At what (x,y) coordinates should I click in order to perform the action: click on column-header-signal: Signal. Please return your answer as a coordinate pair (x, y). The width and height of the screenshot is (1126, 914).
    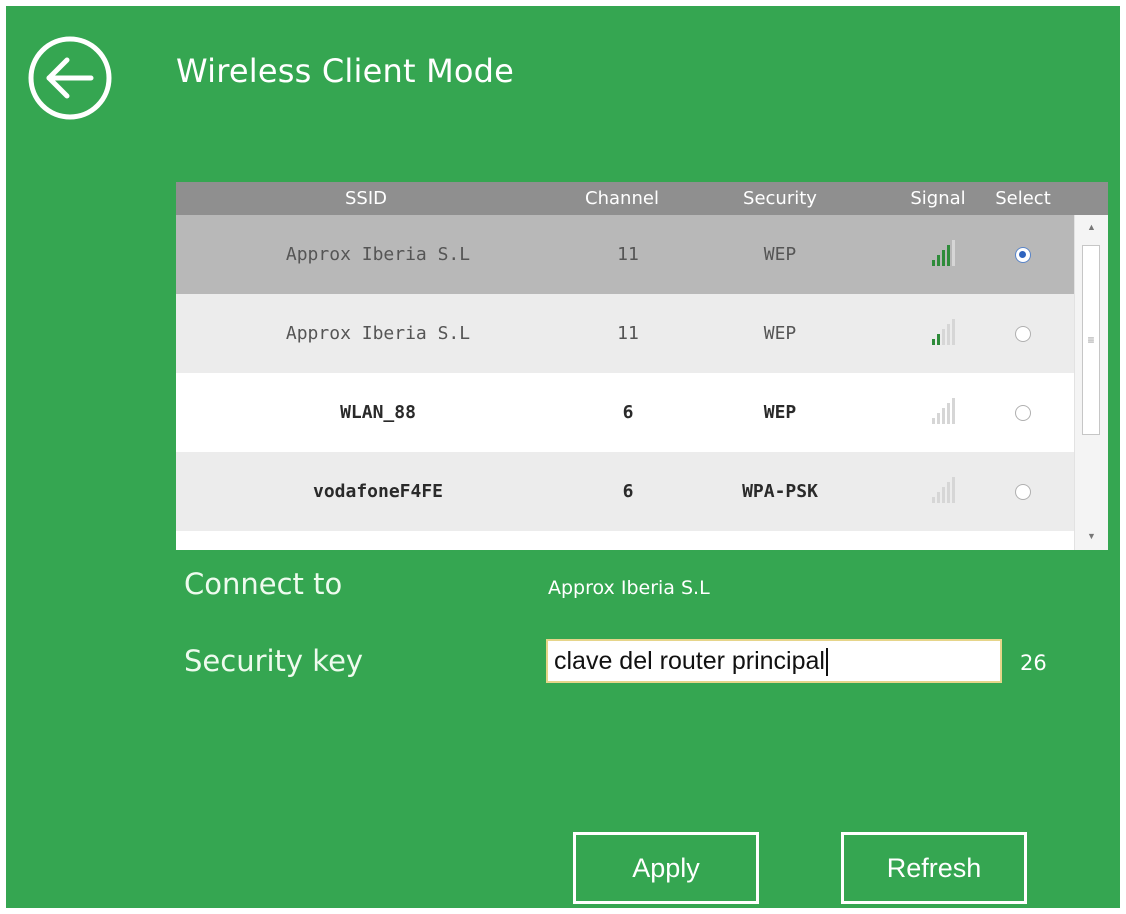
    Looking at the image, I should click on (938, 198).